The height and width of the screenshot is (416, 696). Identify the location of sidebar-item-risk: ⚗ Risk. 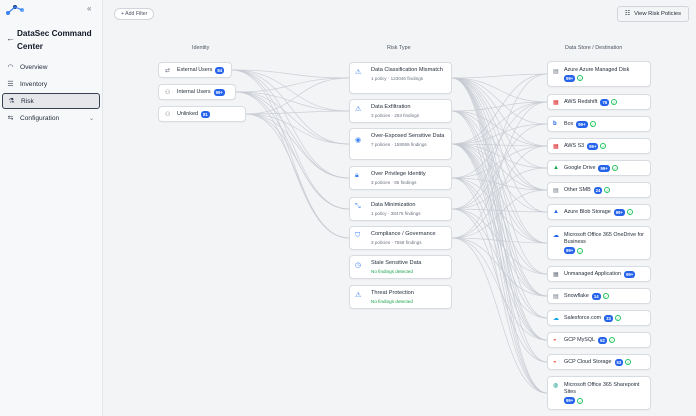
(51, 101).